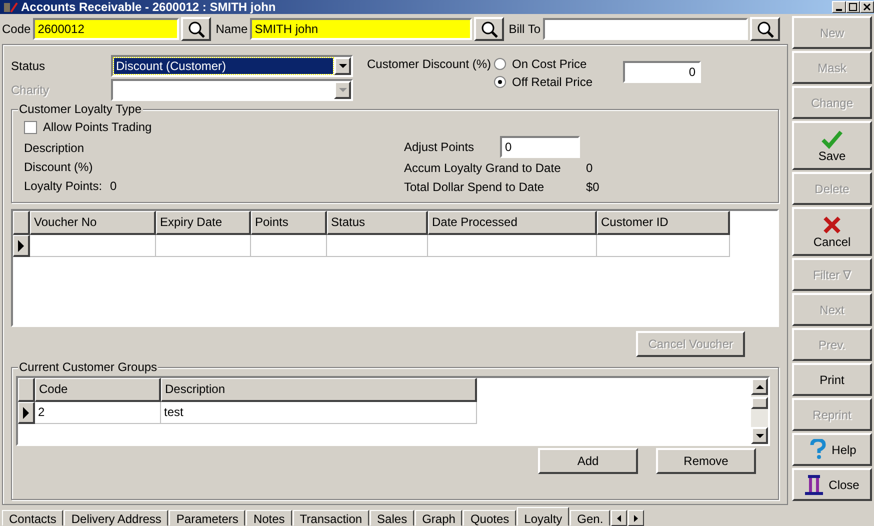 The width and height of the screenshot is (874, 526). I want to click on column-header: Code, so click(98, 390).